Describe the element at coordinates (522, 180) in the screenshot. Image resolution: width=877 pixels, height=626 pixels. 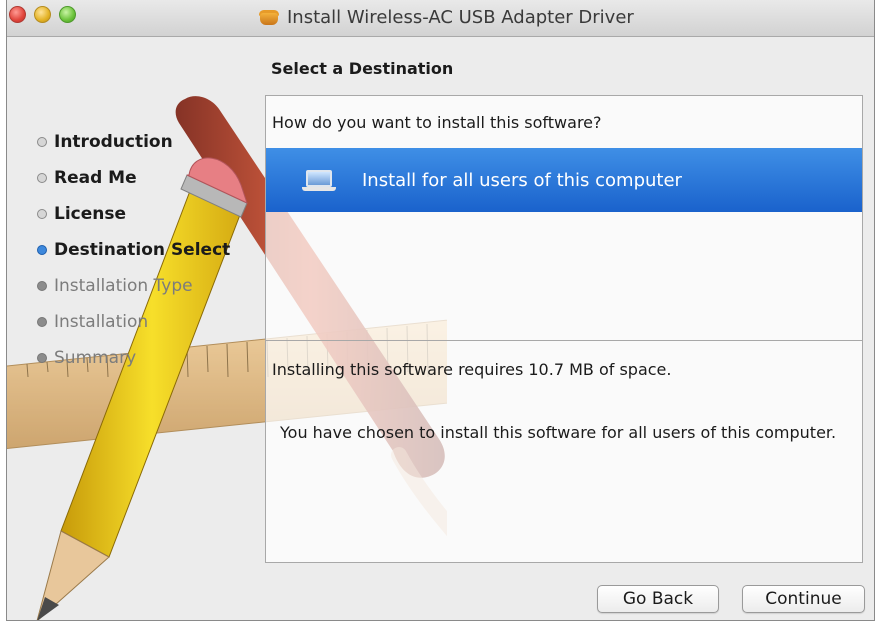
I see `option-label: Install for all users of this computer` at that location.